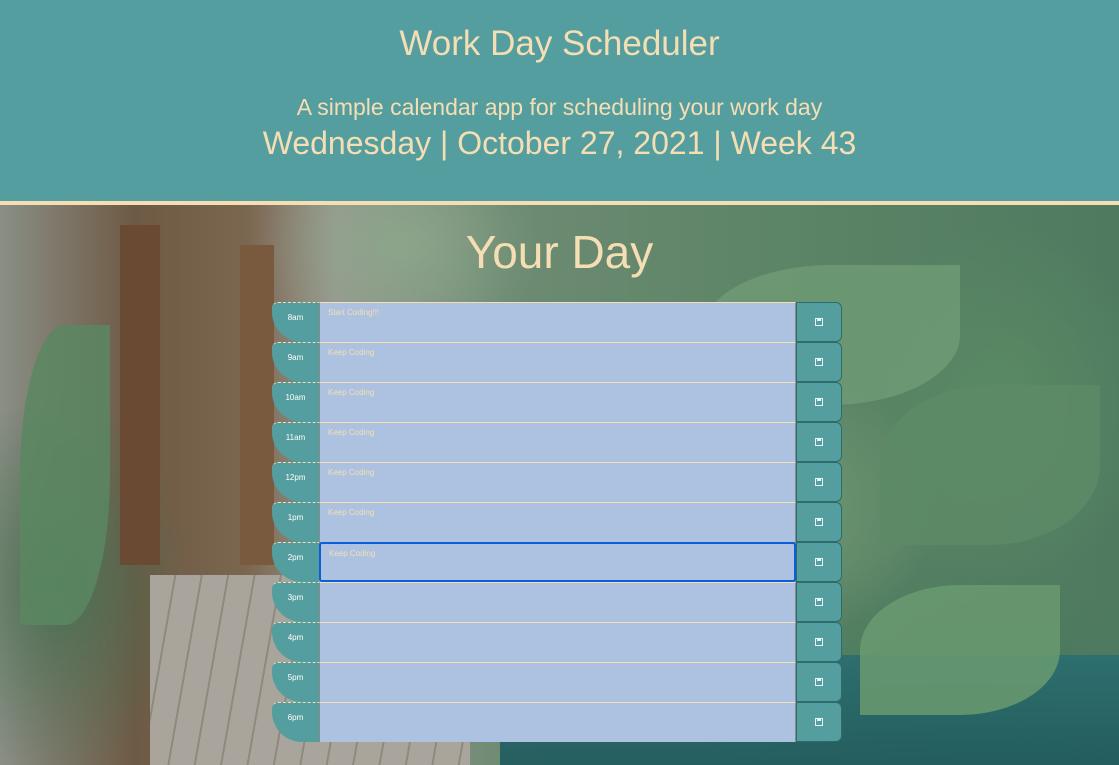  I want to click on time-block-row: 2pm Keep Coding, so click(557, 562).